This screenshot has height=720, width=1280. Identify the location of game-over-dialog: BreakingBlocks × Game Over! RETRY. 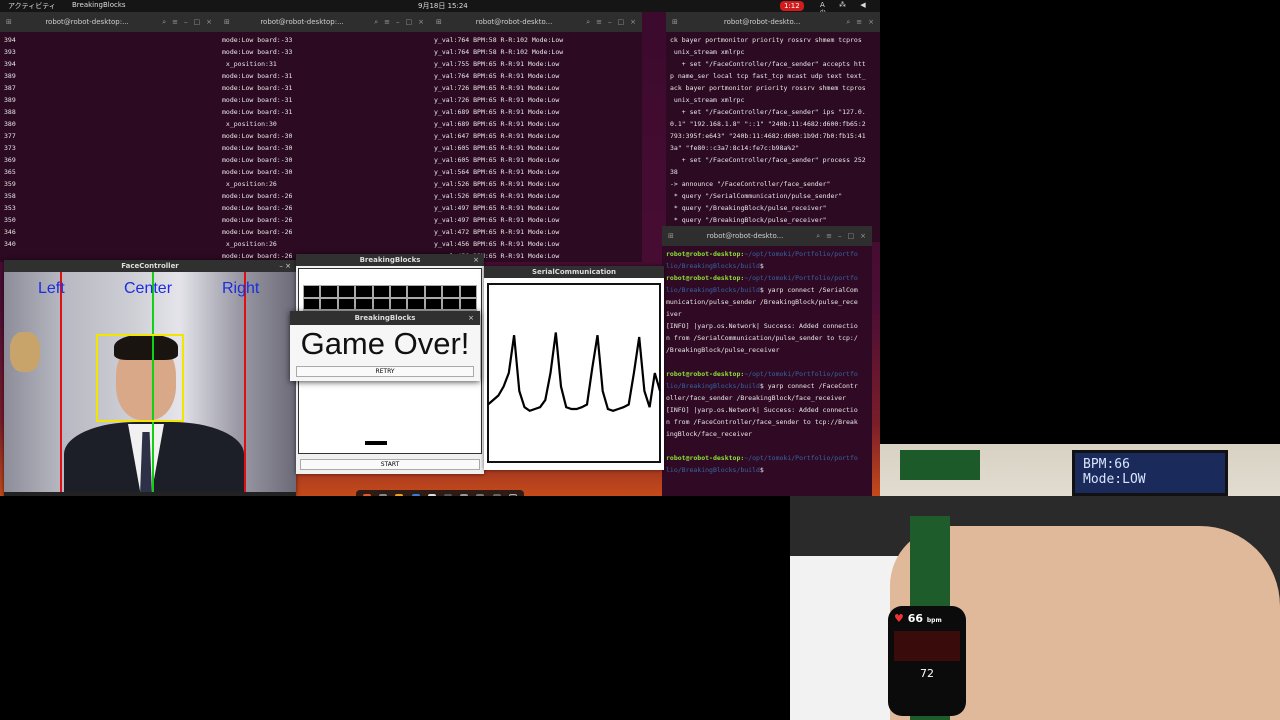
(385, 346).